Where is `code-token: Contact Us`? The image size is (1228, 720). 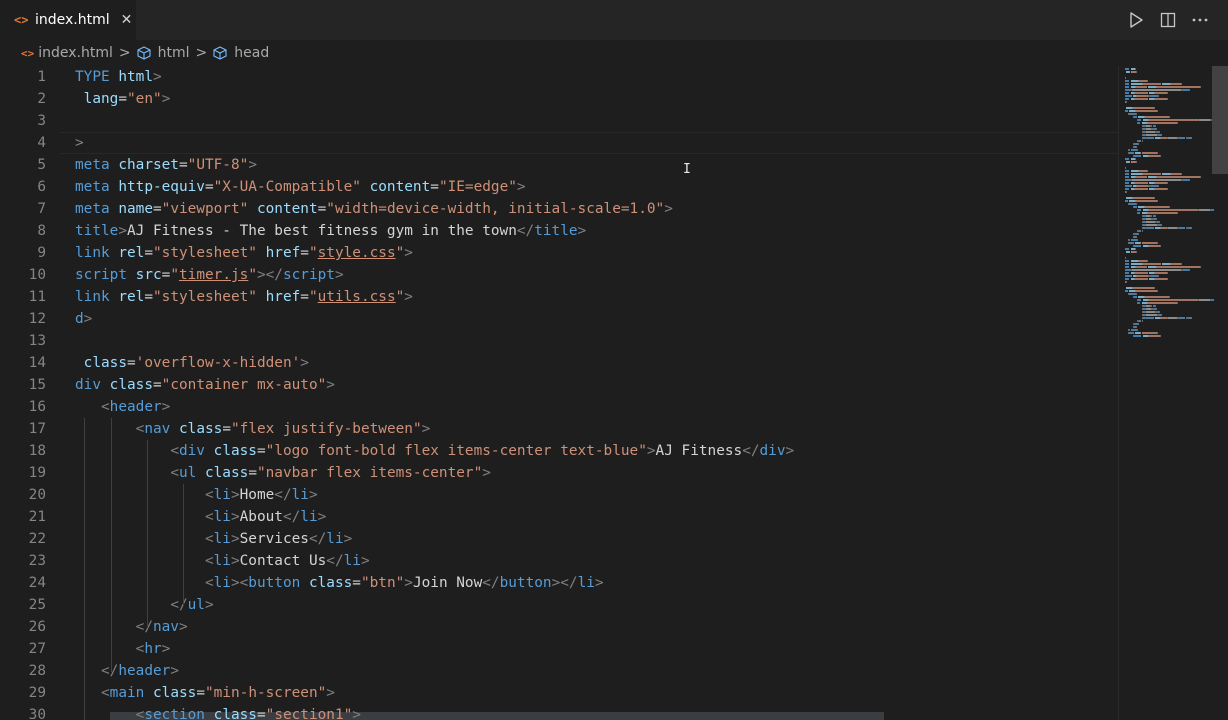
code-token: Contact Us is located at coordinates (283, 561).